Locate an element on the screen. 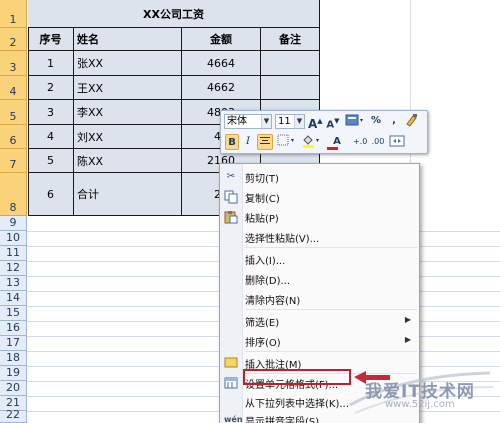 The width and height of the screenshot is (500, 423). borders-button is located at coordinates (287, 142).